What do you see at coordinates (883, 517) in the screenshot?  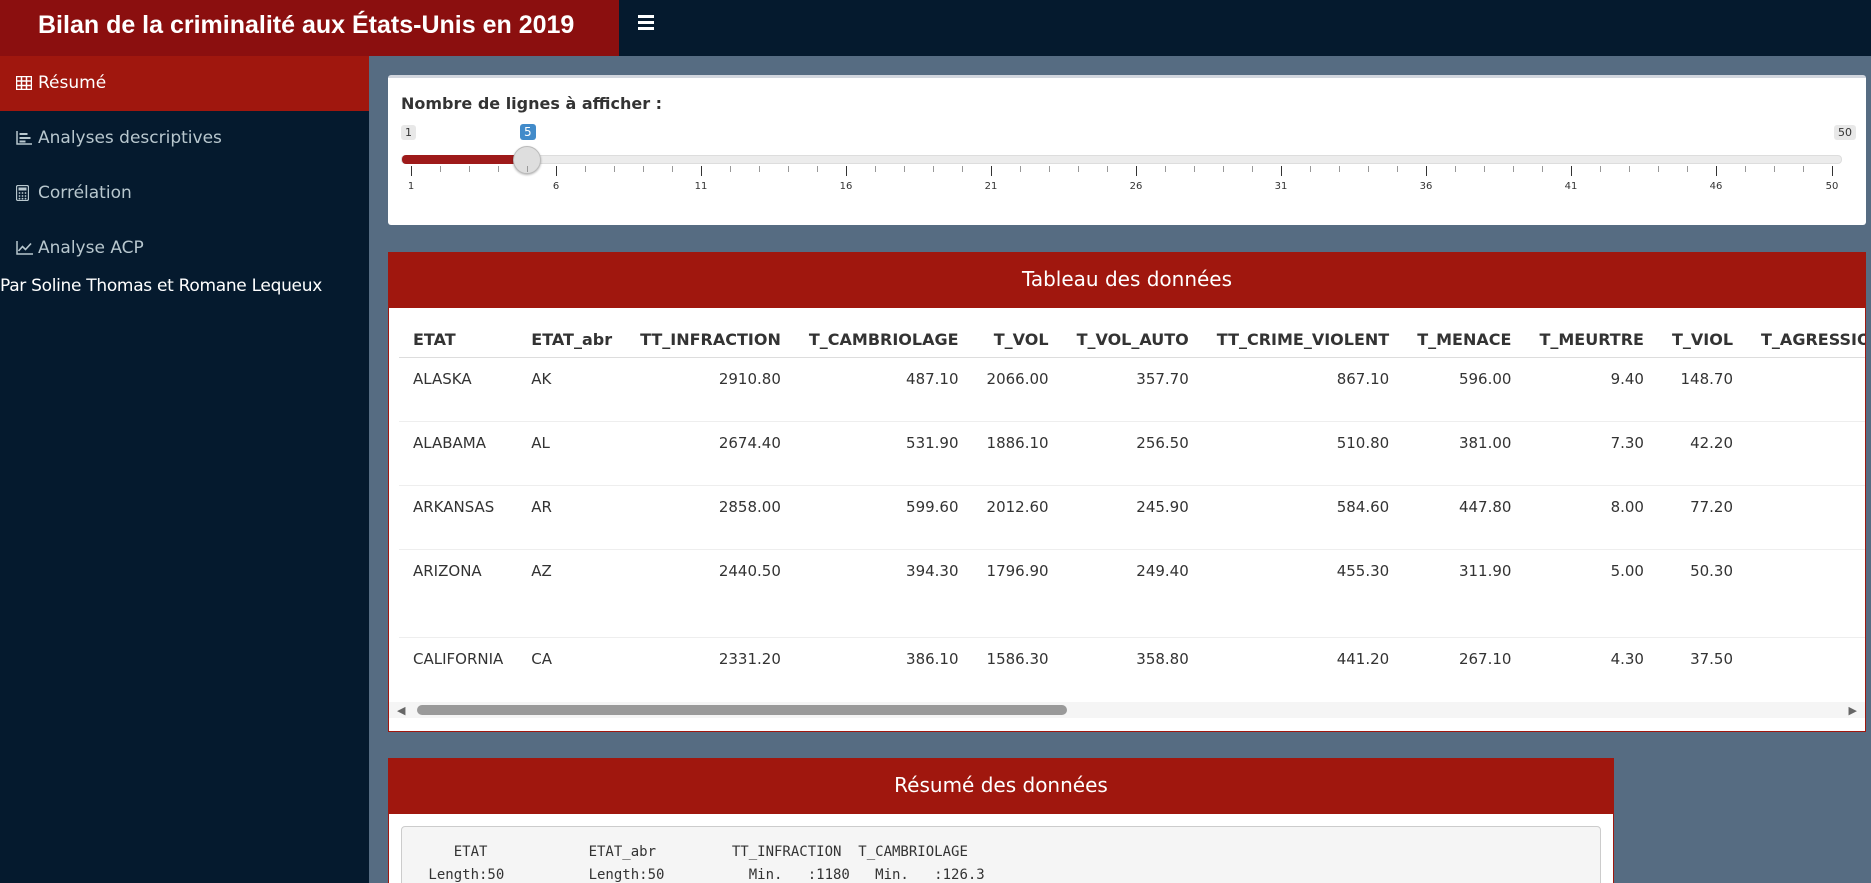 I see `table-cell: 599.60` at bounding box center [883, 517].